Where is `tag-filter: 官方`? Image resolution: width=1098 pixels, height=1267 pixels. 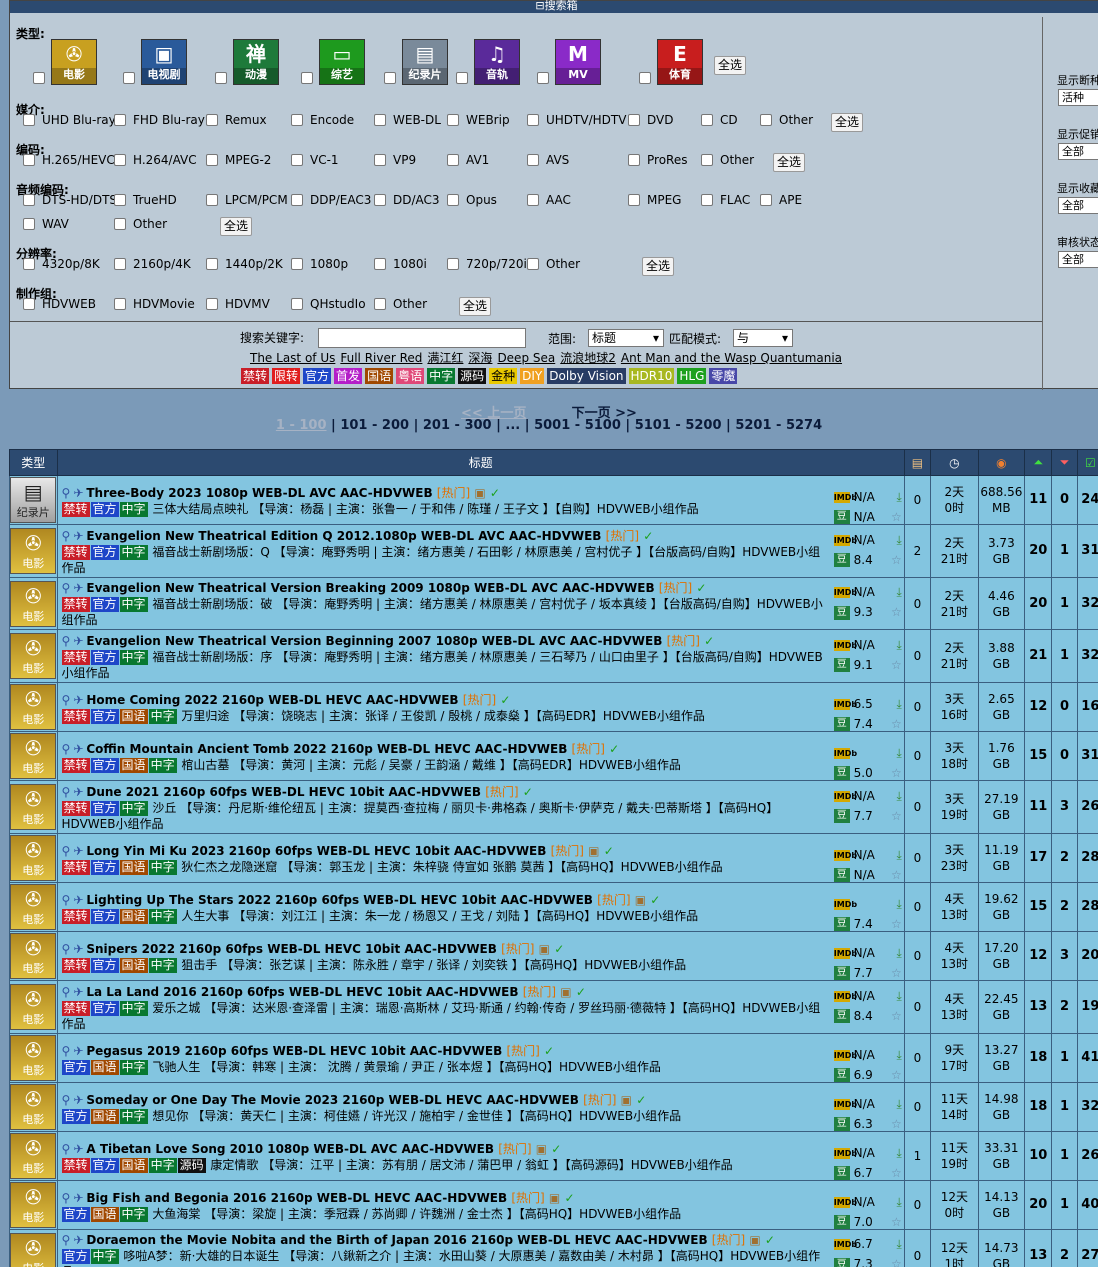 tag-filter: 官方 is located at coordinates (317, 376).